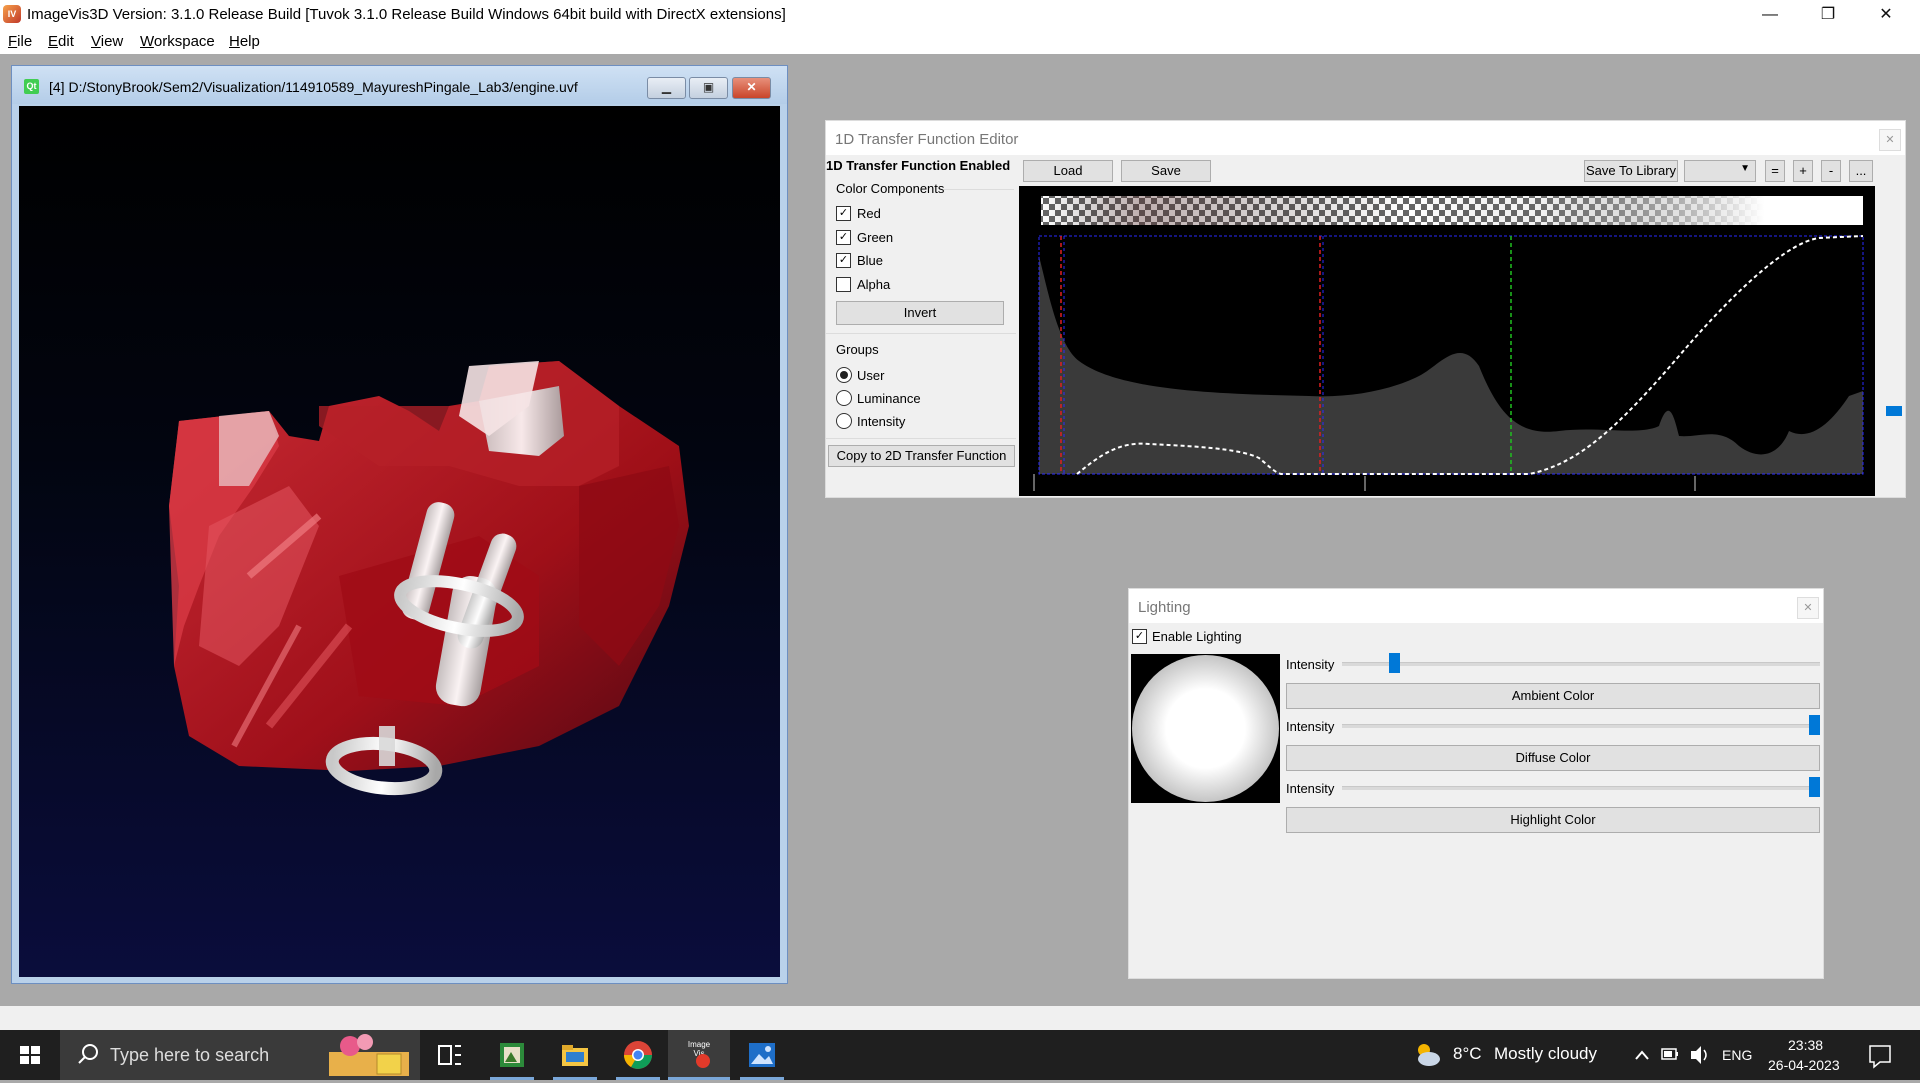  Describe the element at coordinates (843, 237) in the screenshot. I see `green-checkbox: ✓` at that location.